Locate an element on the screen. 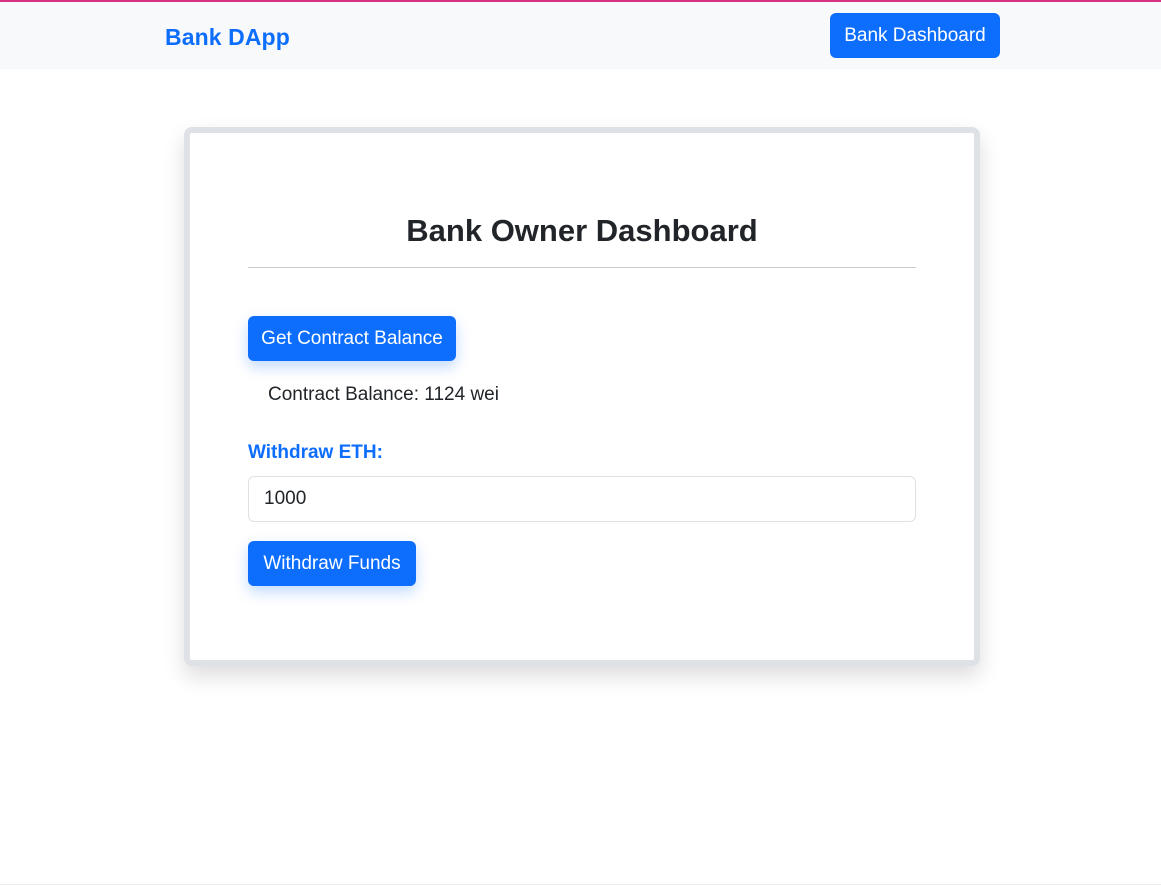 The height and width of the screenshot is (886, 1161). withdraw-amount-input is located at coordinates (582, 499).